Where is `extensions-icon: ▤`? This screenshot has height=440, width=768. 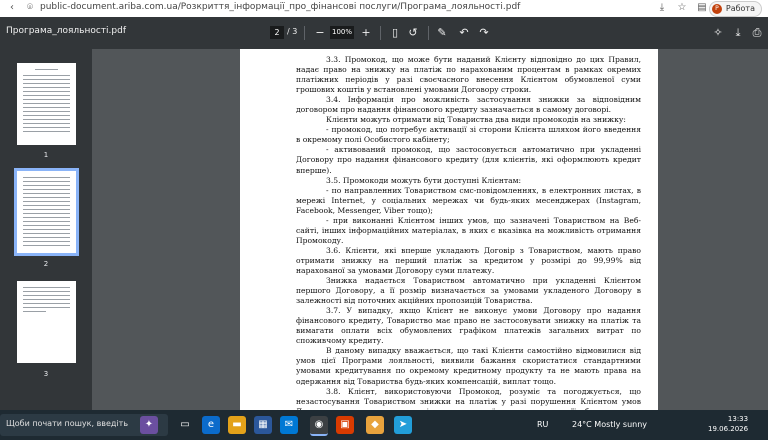
extensions-icon: ▤ is located at coordinates (702, 8).